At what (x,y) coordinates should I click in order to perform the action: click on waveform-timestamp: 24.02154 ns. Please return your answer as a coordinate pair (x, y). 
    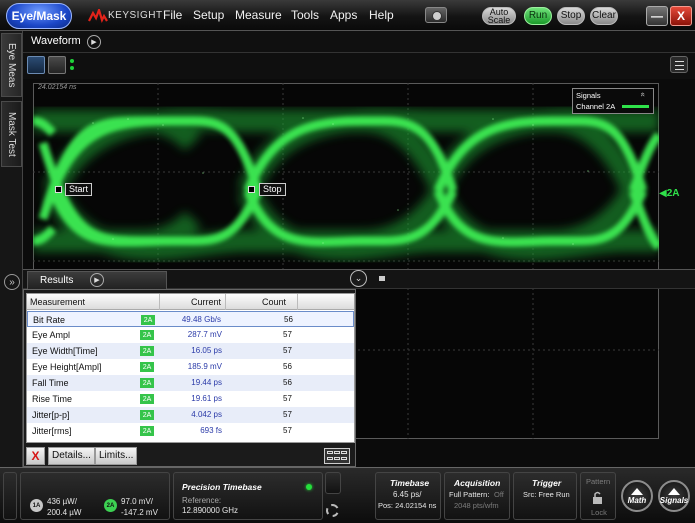
    Looking at the image, I should click on (57, 87).